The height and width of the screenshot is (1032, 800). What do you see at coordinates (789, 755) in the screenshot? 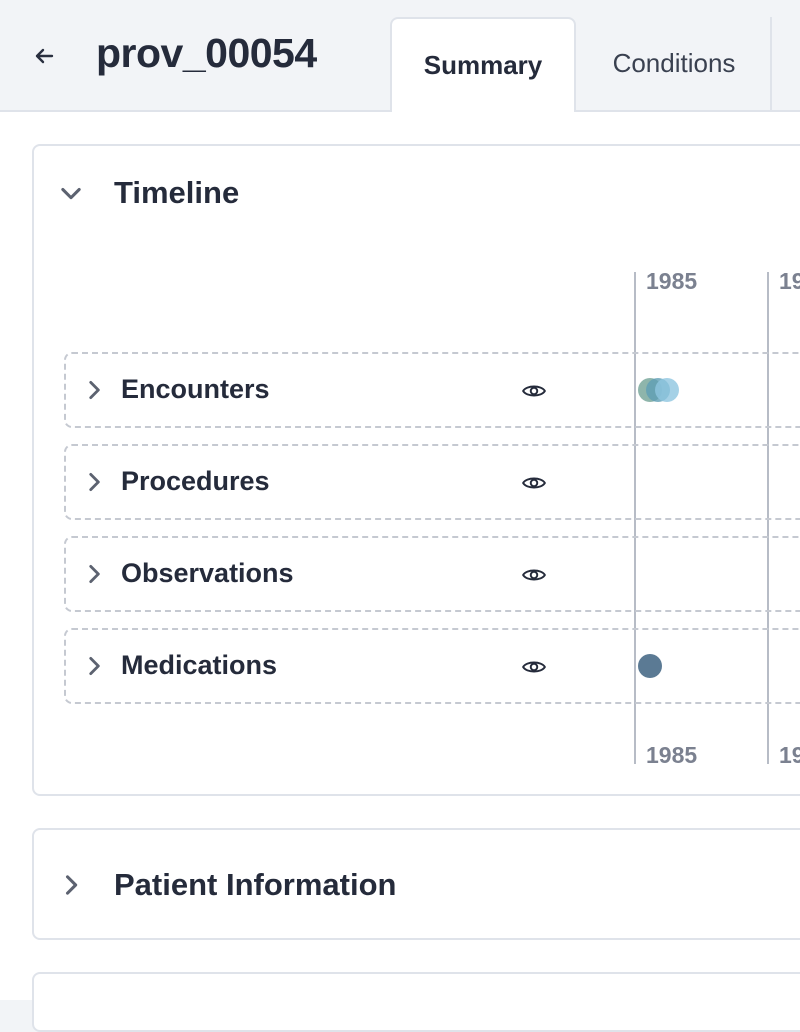
I see `axis-year-label-bottom-partial: 19` at bounding box center [789, 755].